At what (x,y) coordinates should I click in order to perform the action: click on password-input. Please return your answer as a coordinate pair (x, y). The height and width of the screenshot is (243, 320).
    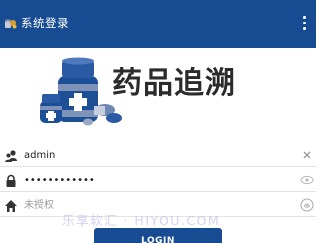
    Looking at the image, I should click on (158, 180).